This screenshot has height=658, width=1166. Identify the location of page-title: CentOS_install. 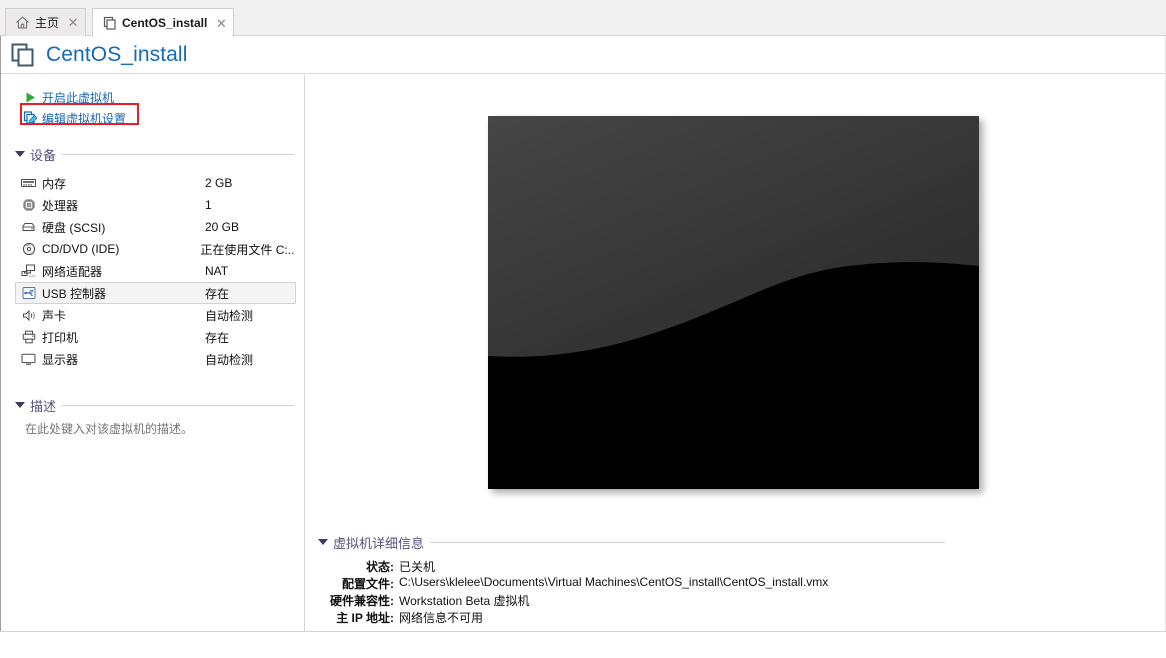
(117, 54).